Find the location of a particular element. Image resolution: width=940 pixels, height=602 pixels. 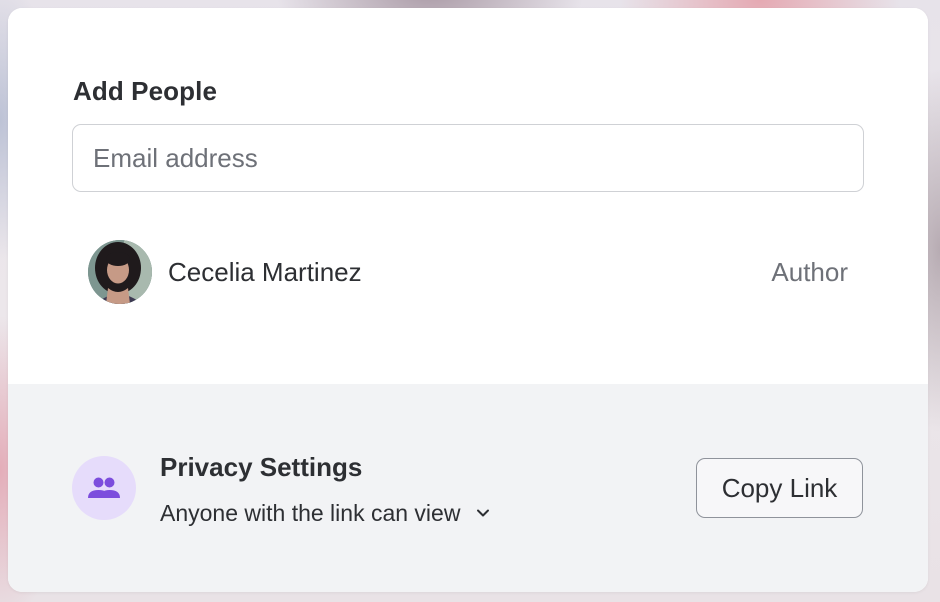

people-group-icon is located at coordinates (104, 488).